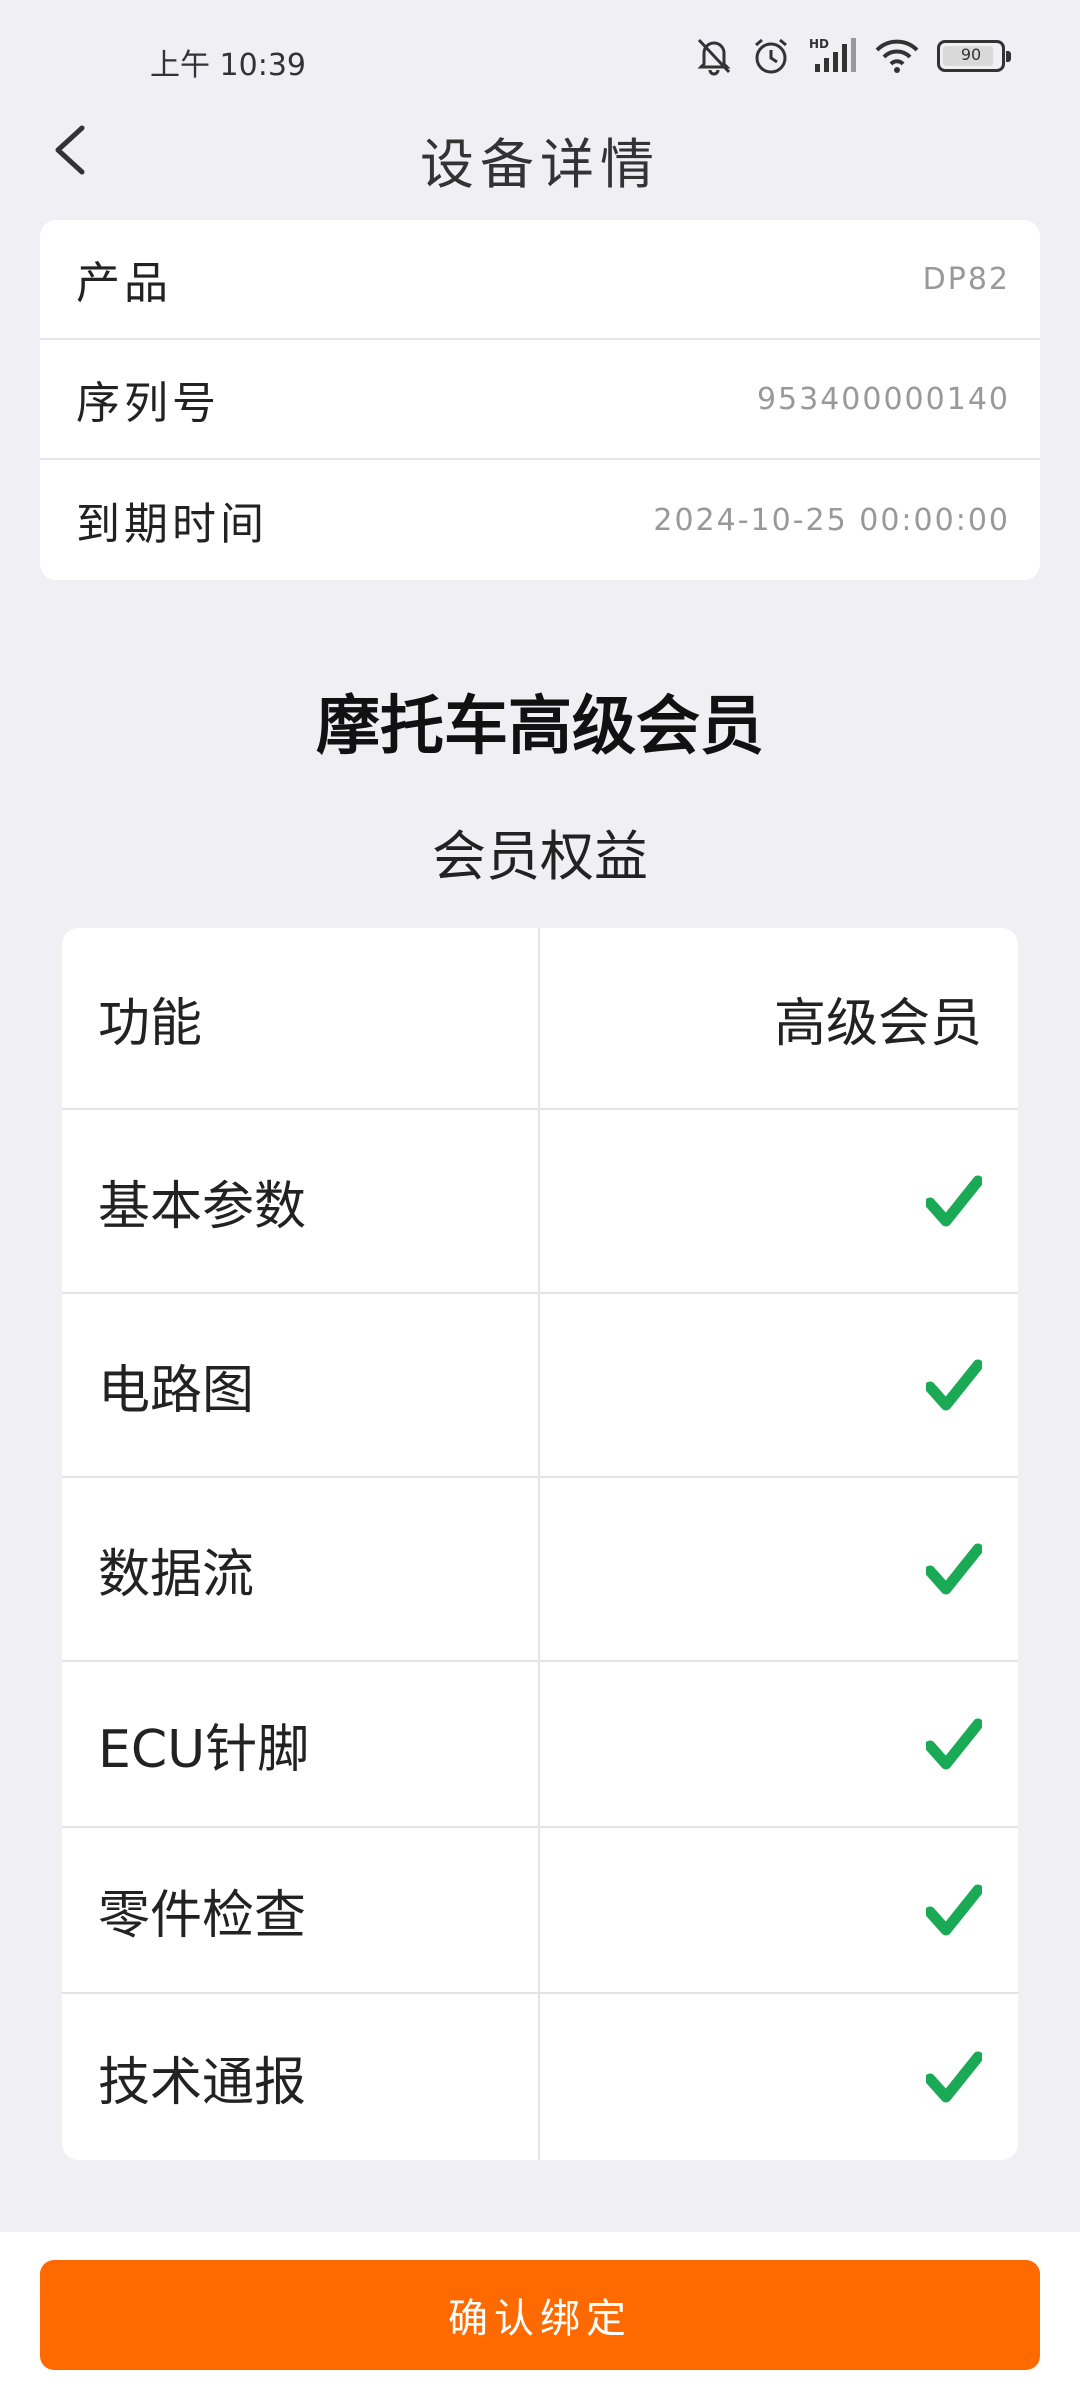 The image size is (1080, 2400). I want to click on info-label: 序列号, so click(148, 403).